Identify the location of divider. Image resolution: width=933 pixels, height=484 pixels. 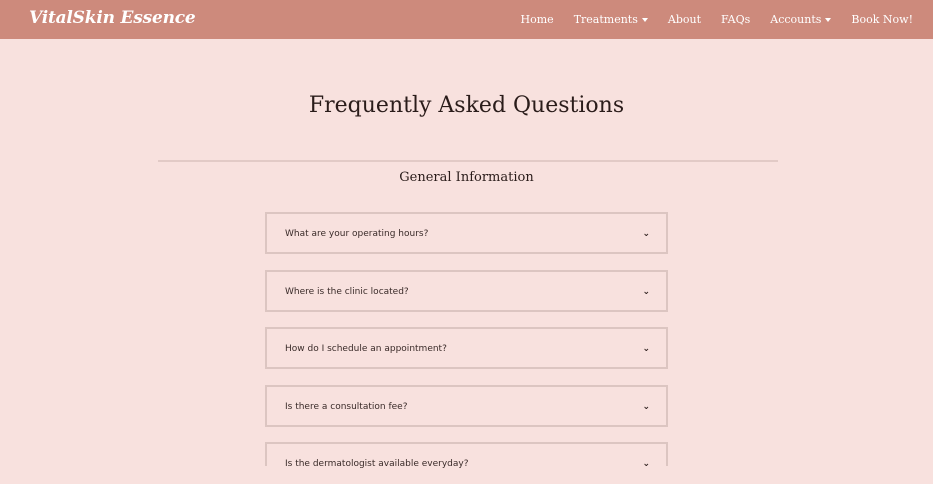
(468, 161).